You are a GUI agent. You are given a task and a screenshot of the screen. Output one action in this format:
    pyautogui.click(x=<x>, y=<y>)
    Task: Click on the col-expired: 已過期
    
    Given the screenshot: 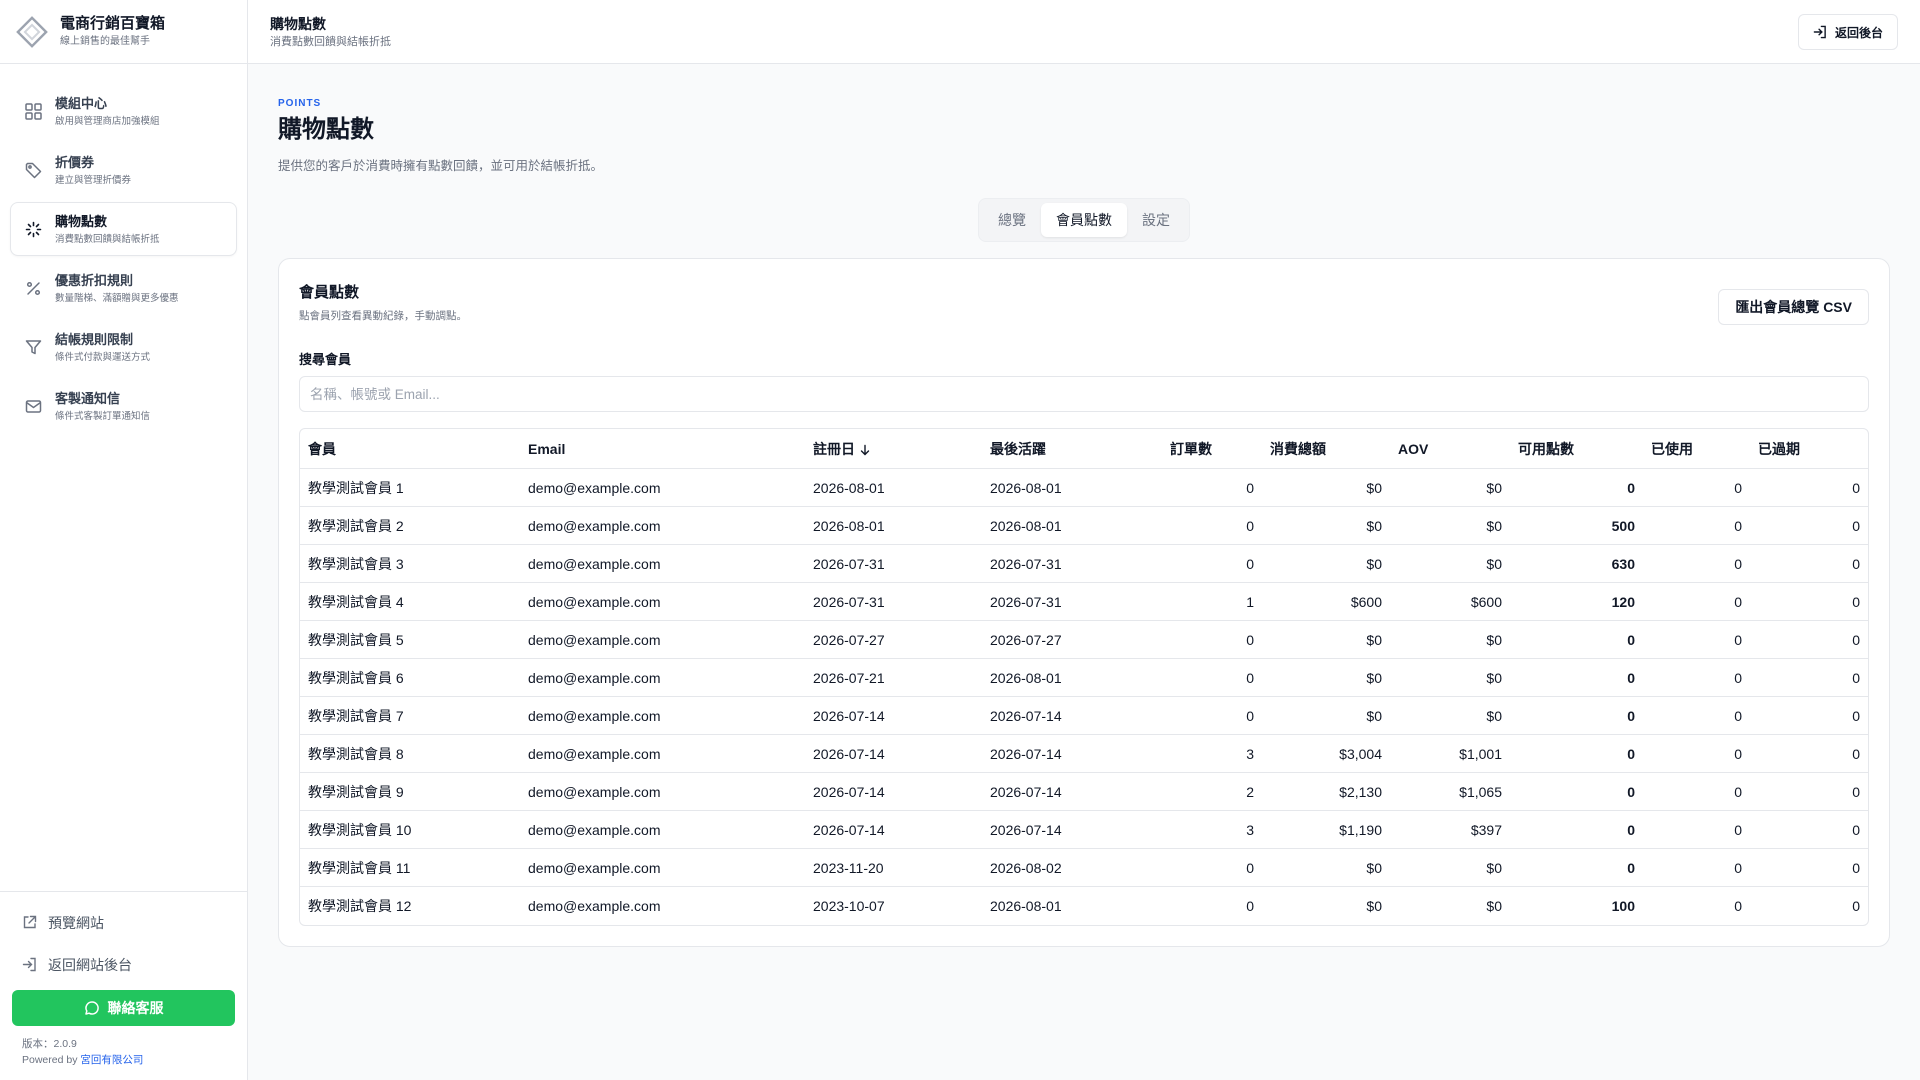 What is the action you would take?
    pyautogui.click(x=1809, y=449)
    